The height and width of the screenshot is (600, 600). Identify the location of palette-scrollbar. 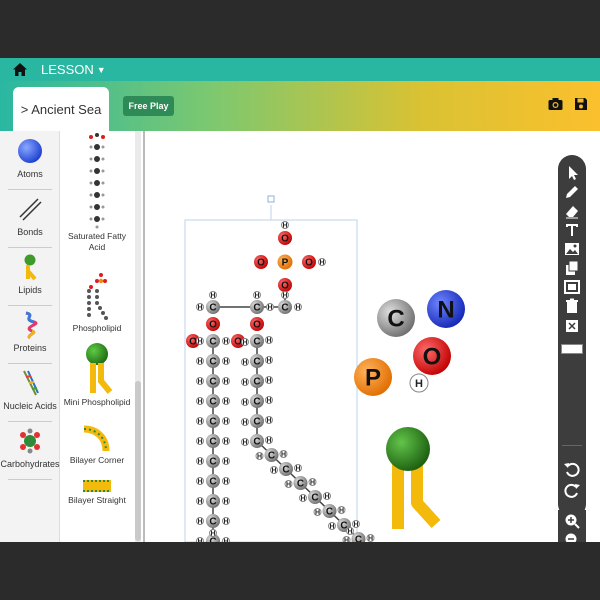
(138, 336).